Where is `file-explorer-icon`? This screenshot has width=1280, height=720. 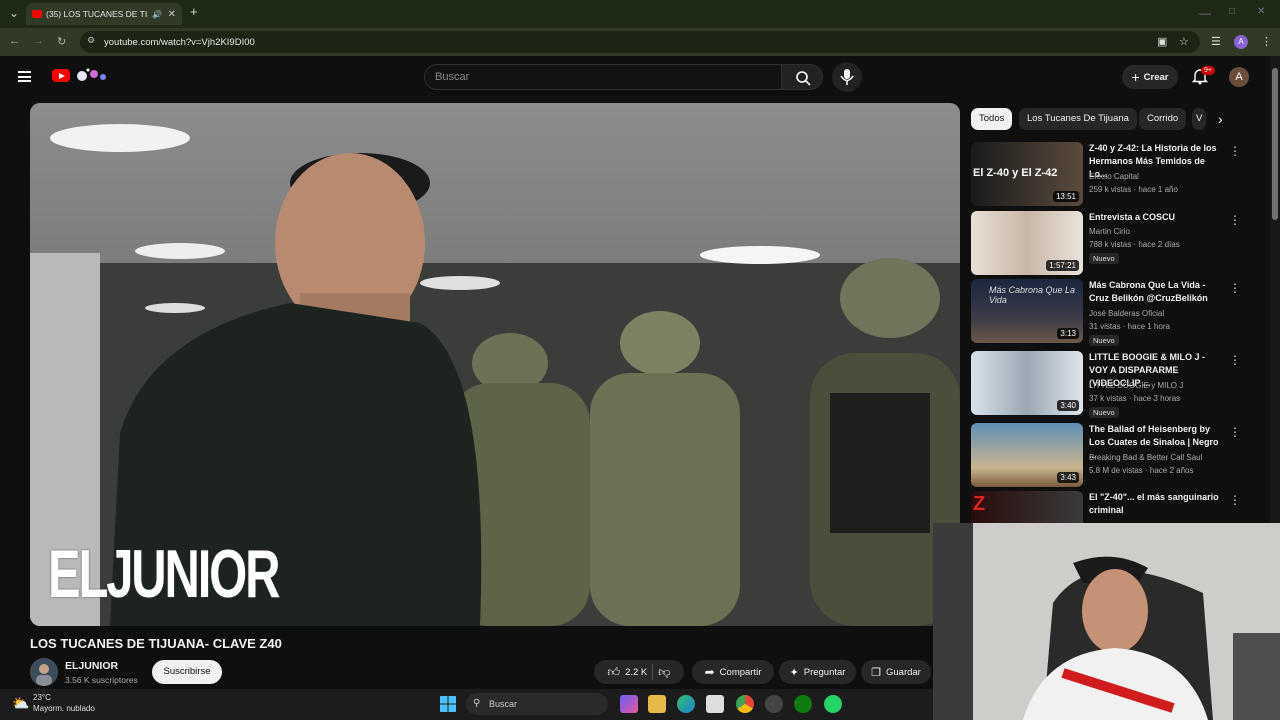
file-explorer-icon is located at coordinates (657, 704).